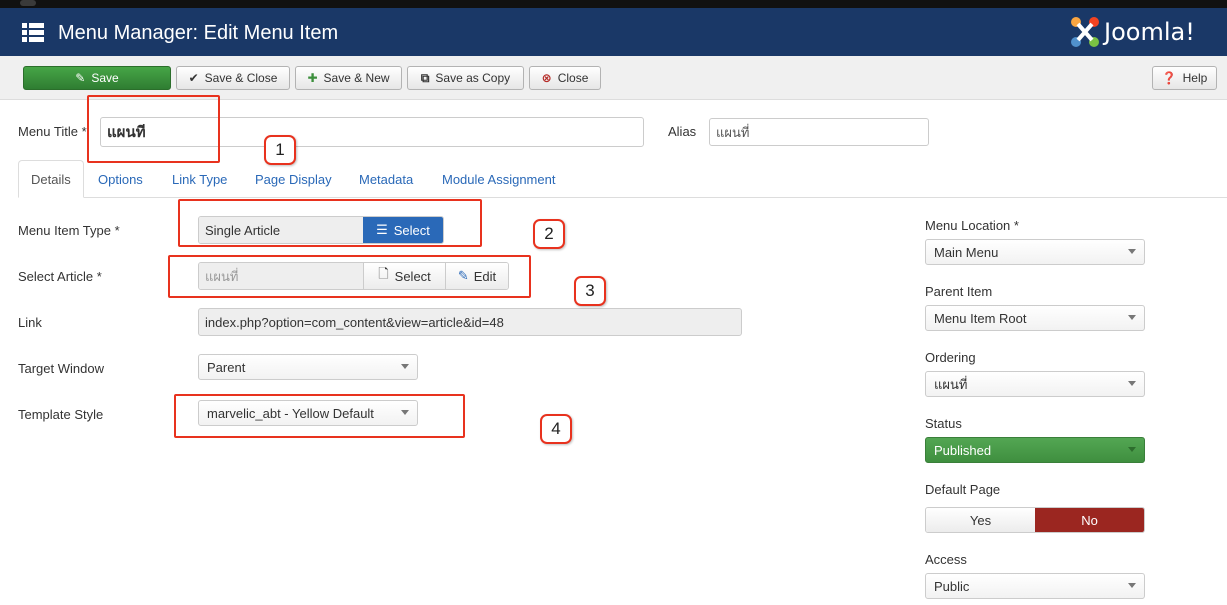  What do you see at coordinates (1035, 450) in the screenshot?
I see `status-select: Published` at bounding box center [1035, 450].